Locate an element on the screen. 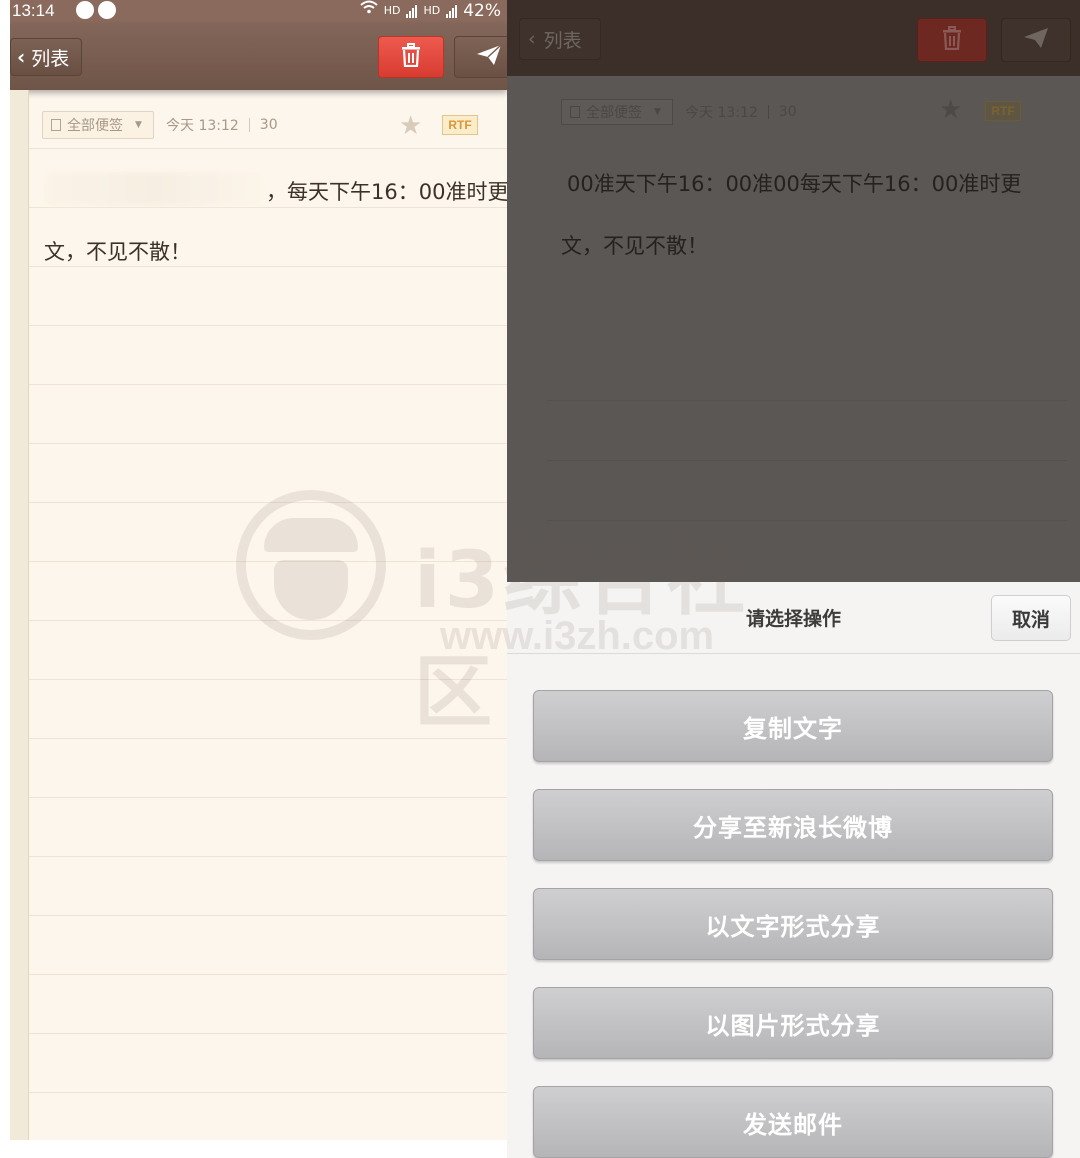 This screenshot has height=1158, width=1080. back-to-list-button-dimmed: ‹ 列表 is located at coordinates (560, 39).